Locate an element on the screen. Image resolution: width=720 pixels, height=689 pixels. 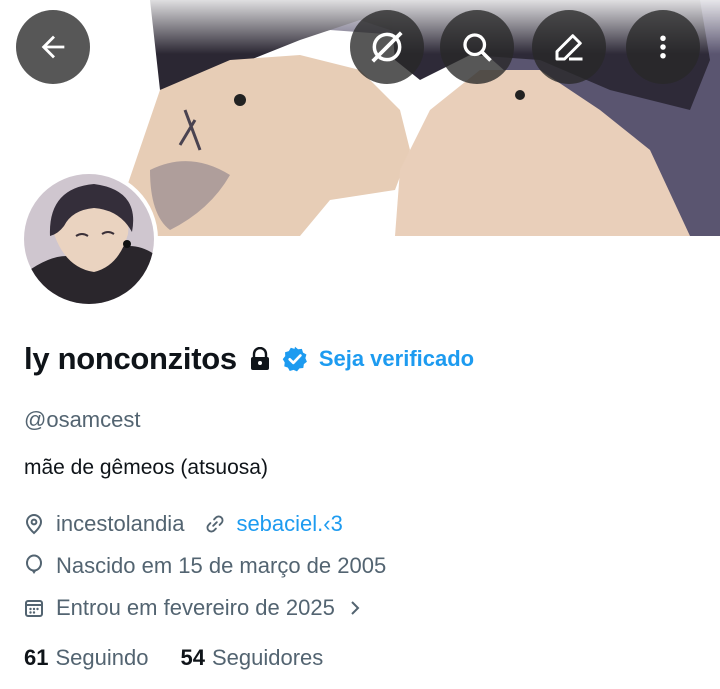
search-icon is located at coordinates (477, 47).